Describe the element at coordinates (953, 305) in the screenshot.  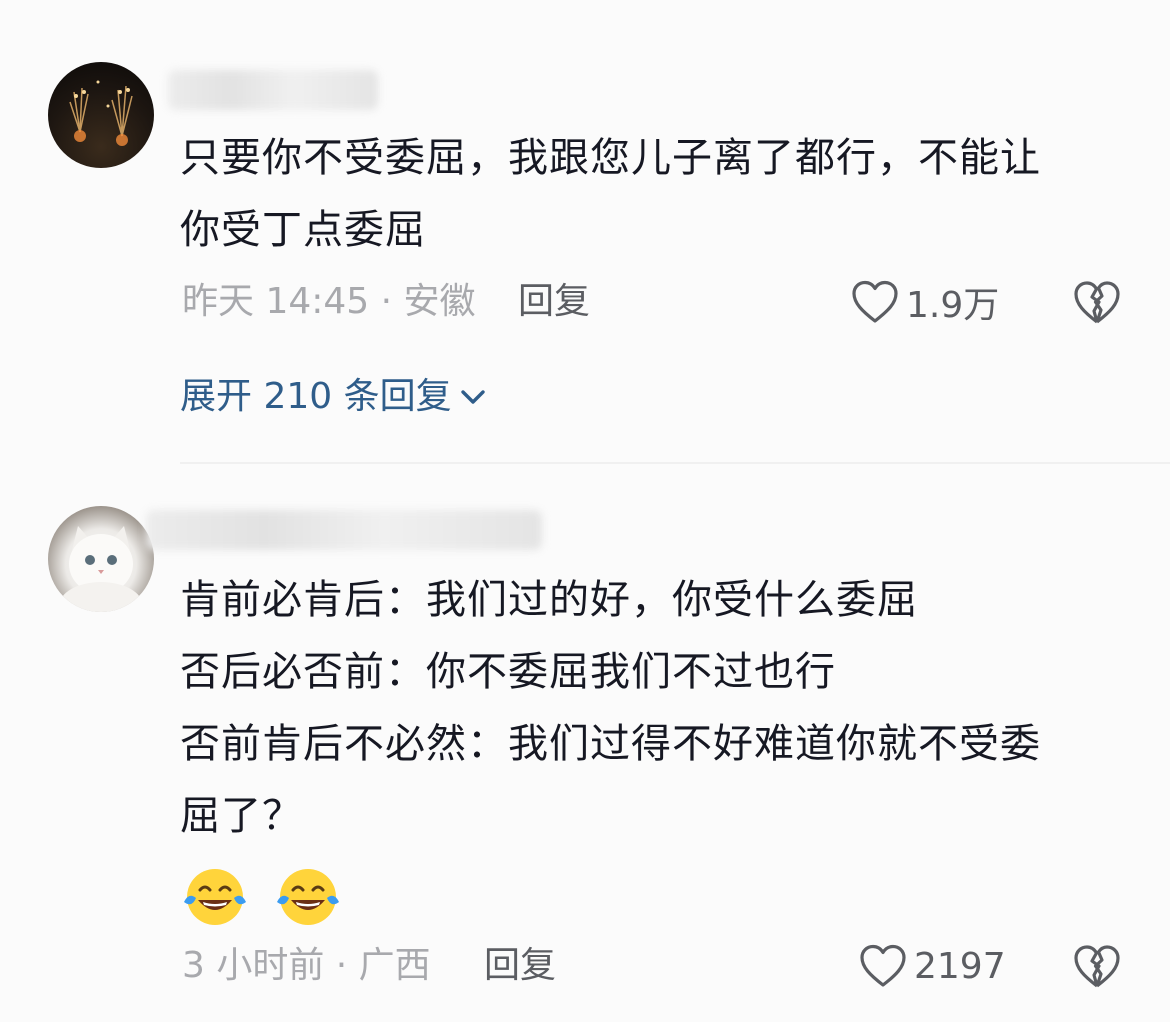
I see `like-count: 1.9万` at that location.